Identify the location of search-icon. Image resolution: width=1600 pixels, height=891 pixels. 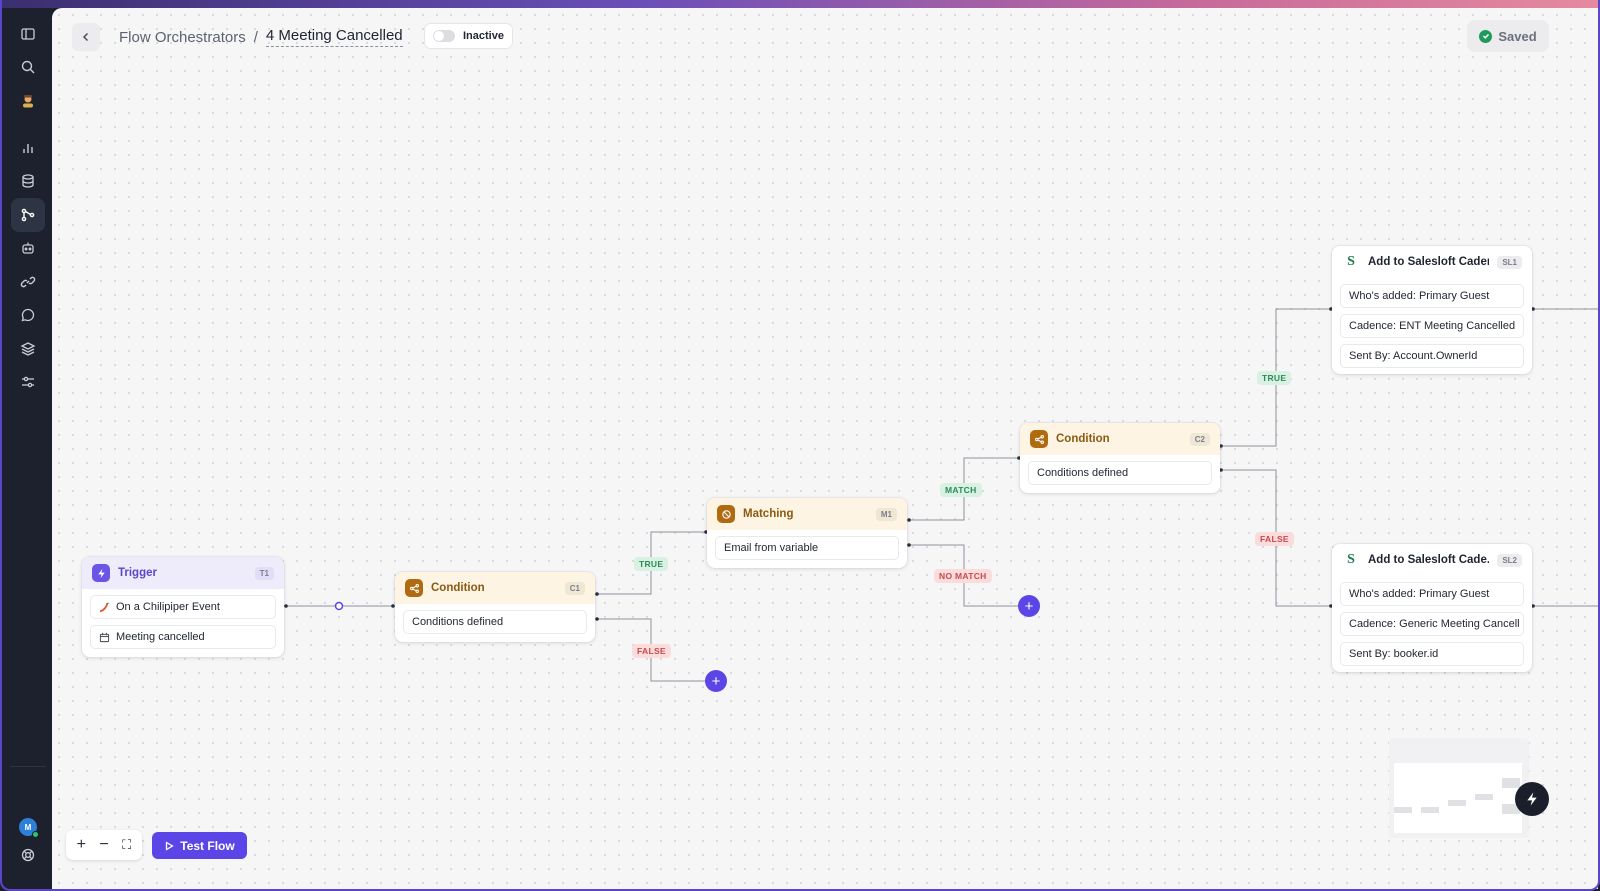
(28, 67).